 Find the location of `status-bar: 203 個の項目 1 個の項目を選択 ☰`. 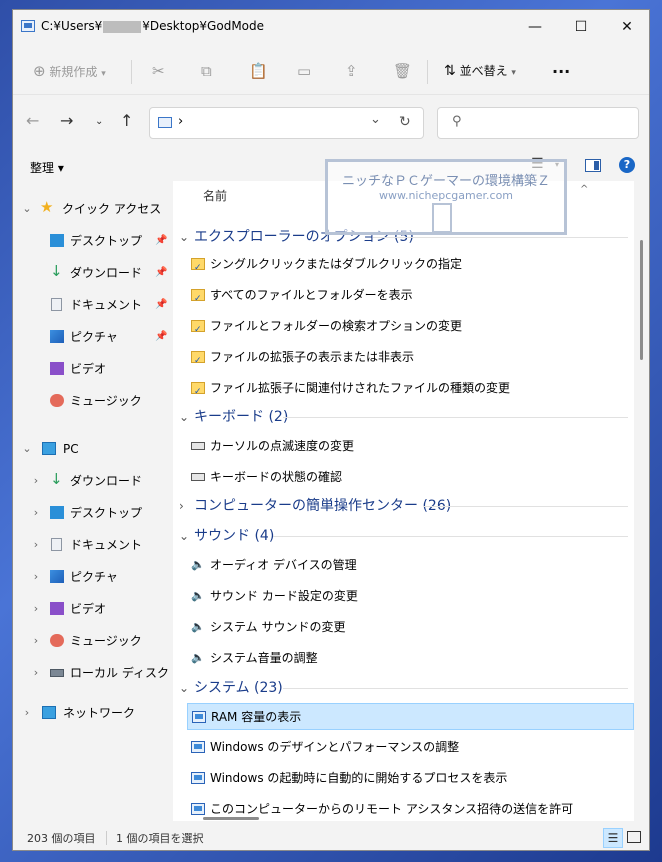

status-bar: 203 個の項目 1 個の項目を選択 ☰ is located at coordinates (331, 837).